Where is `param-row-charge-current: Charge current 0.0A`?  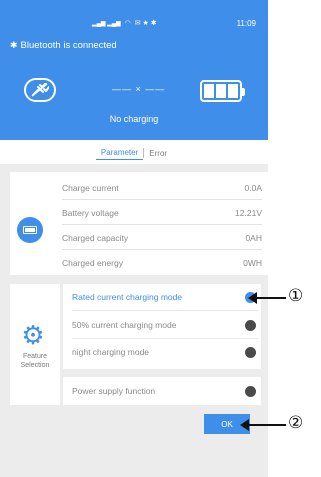 param-row-charge-current: Charge current 0.0A is located at coordinates (162, 188).